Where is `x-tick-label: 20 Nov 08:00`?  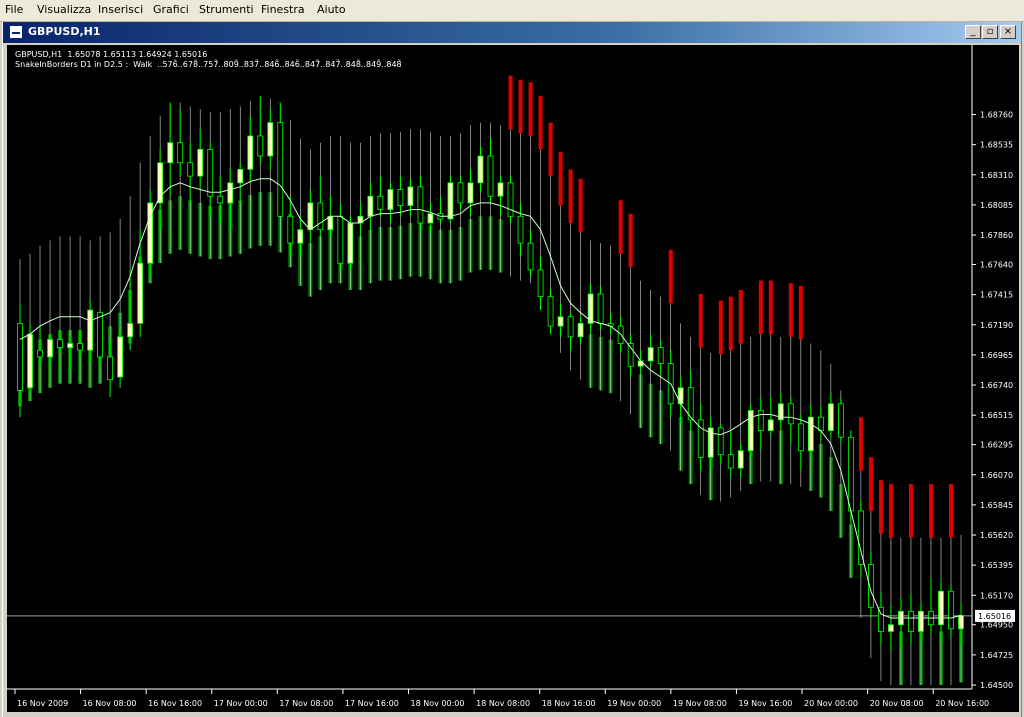 x-tick-label: 20 Nov 08:00 is located at coordinates (897, 703).